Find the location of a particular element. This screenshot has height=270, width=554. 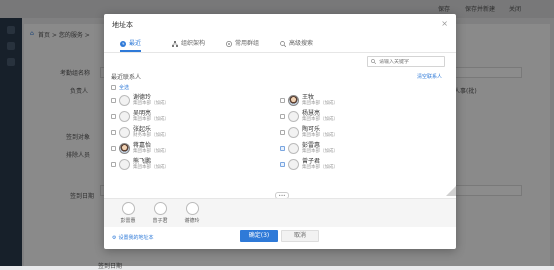

contact-item: 杨慧亮 集团本部（加成） is located at coordinates (355, 116).